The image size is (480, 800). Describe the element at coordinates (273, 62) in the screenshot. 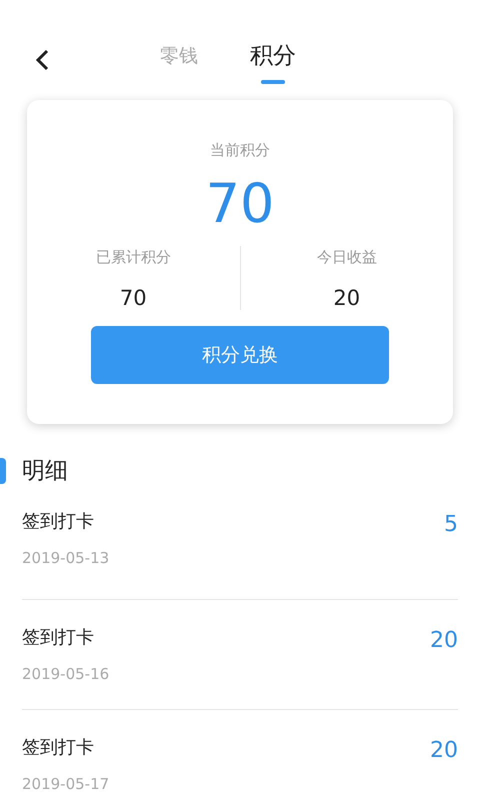

I see `tab: 积分` at that location.